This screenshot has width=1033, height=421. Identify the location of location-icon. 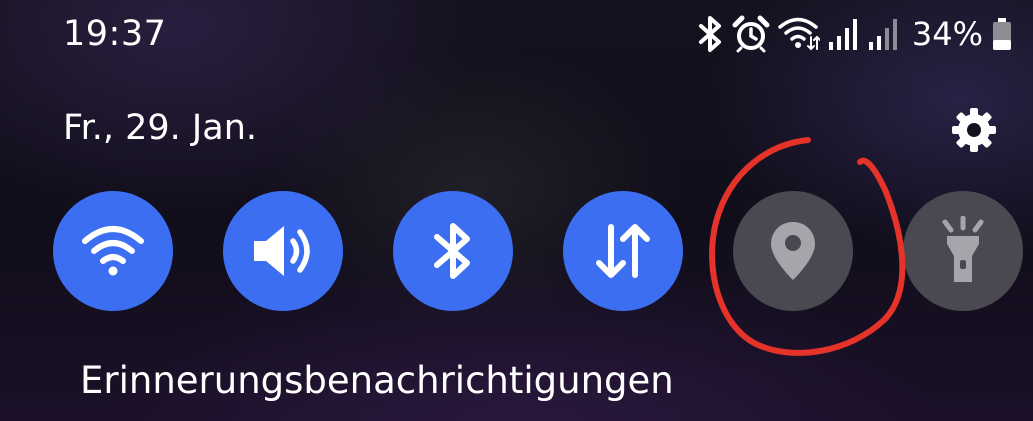
(793, 251).